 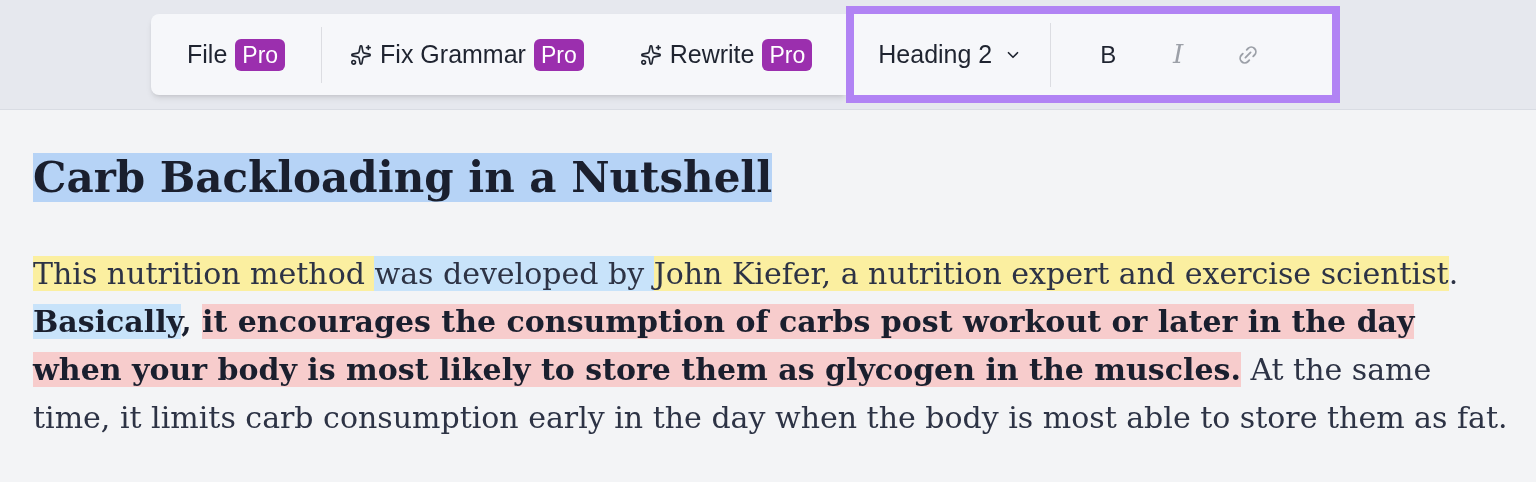 I want to click on toolbar-button: File Pro, so click(x=236, y=54).